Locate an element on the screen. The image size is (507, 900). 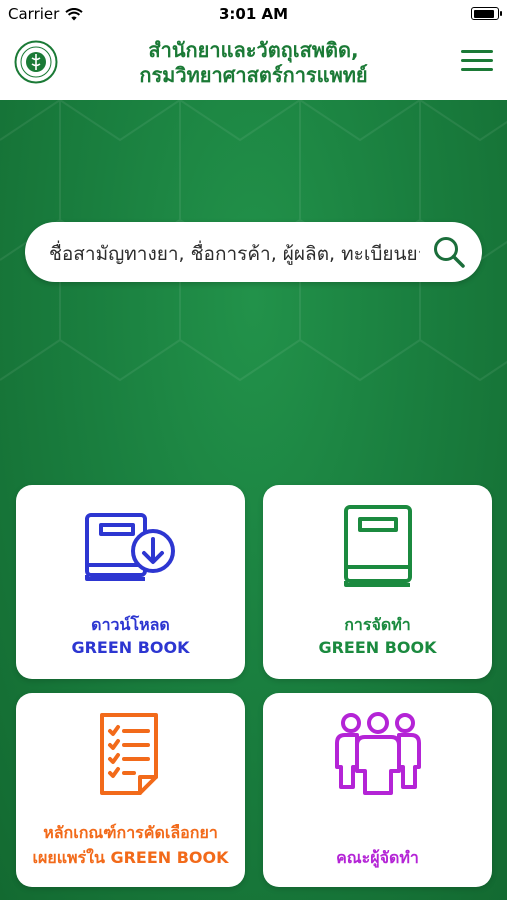
download-green-book-tile: ดาวน์โหลด GREEN BOOK is located at coordinates (130, 582).